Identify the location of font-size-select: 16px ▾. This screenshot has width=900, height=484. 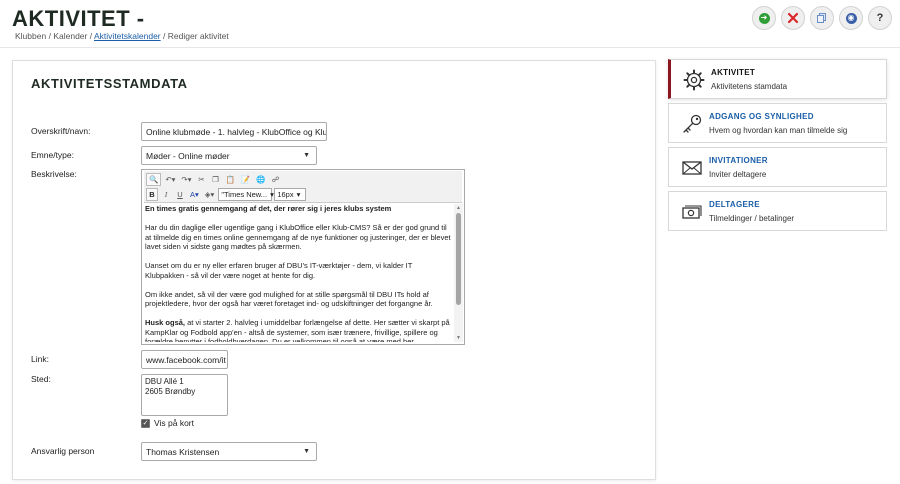
(290, 194).